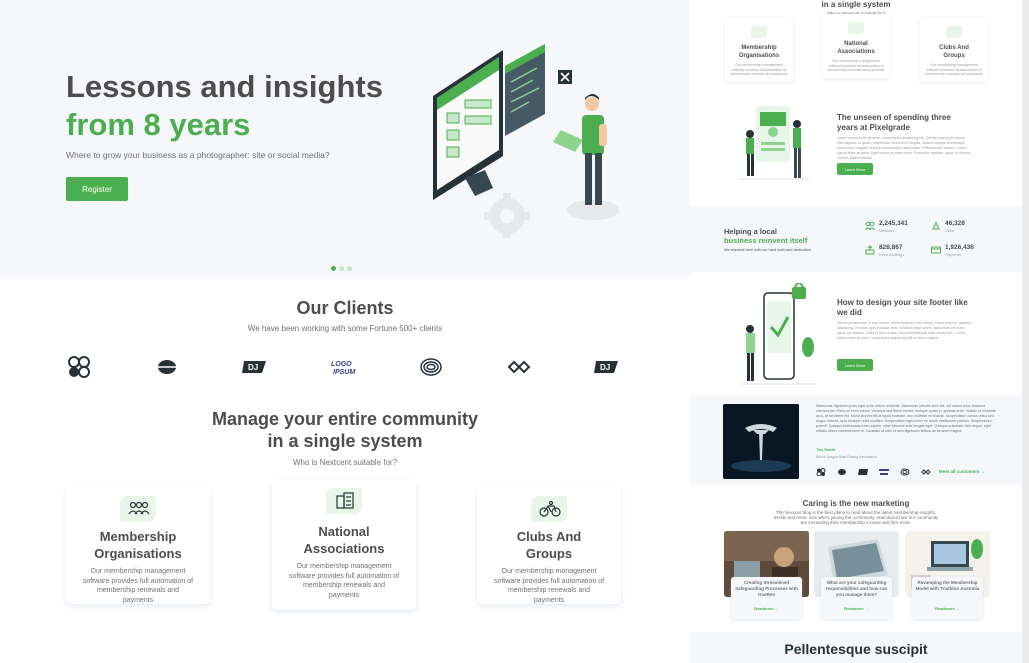 The image size is (1029, 663). I want to click on mini-card-title: Membership Organisations, so click(759, 52).